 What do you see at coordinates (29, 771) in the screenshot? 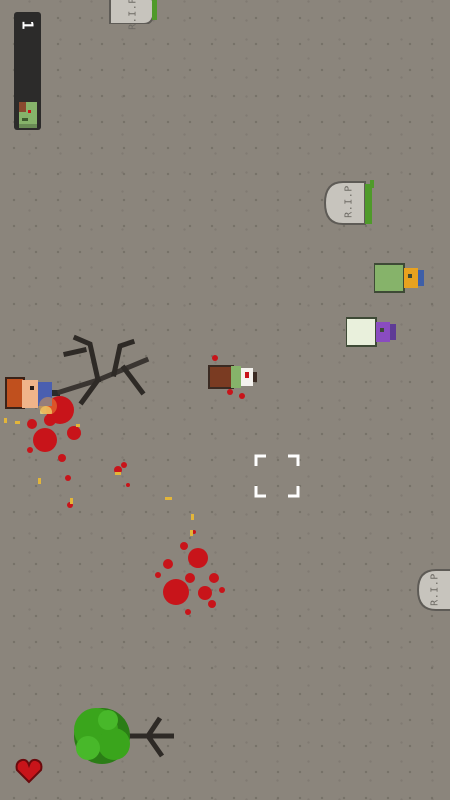
I see `heart-icon` at bounding box center [29, 771].